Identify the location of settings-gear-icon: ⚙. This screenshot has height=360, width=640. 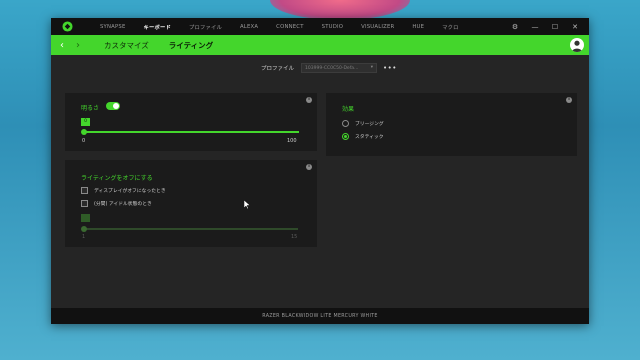
(515, 27).